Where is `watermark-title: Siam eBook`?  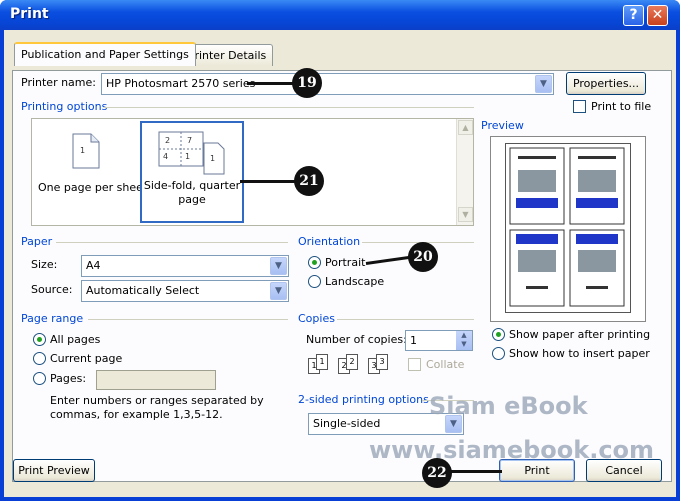
watermark-title: Siam eBook is located at coordinates (508, 406).